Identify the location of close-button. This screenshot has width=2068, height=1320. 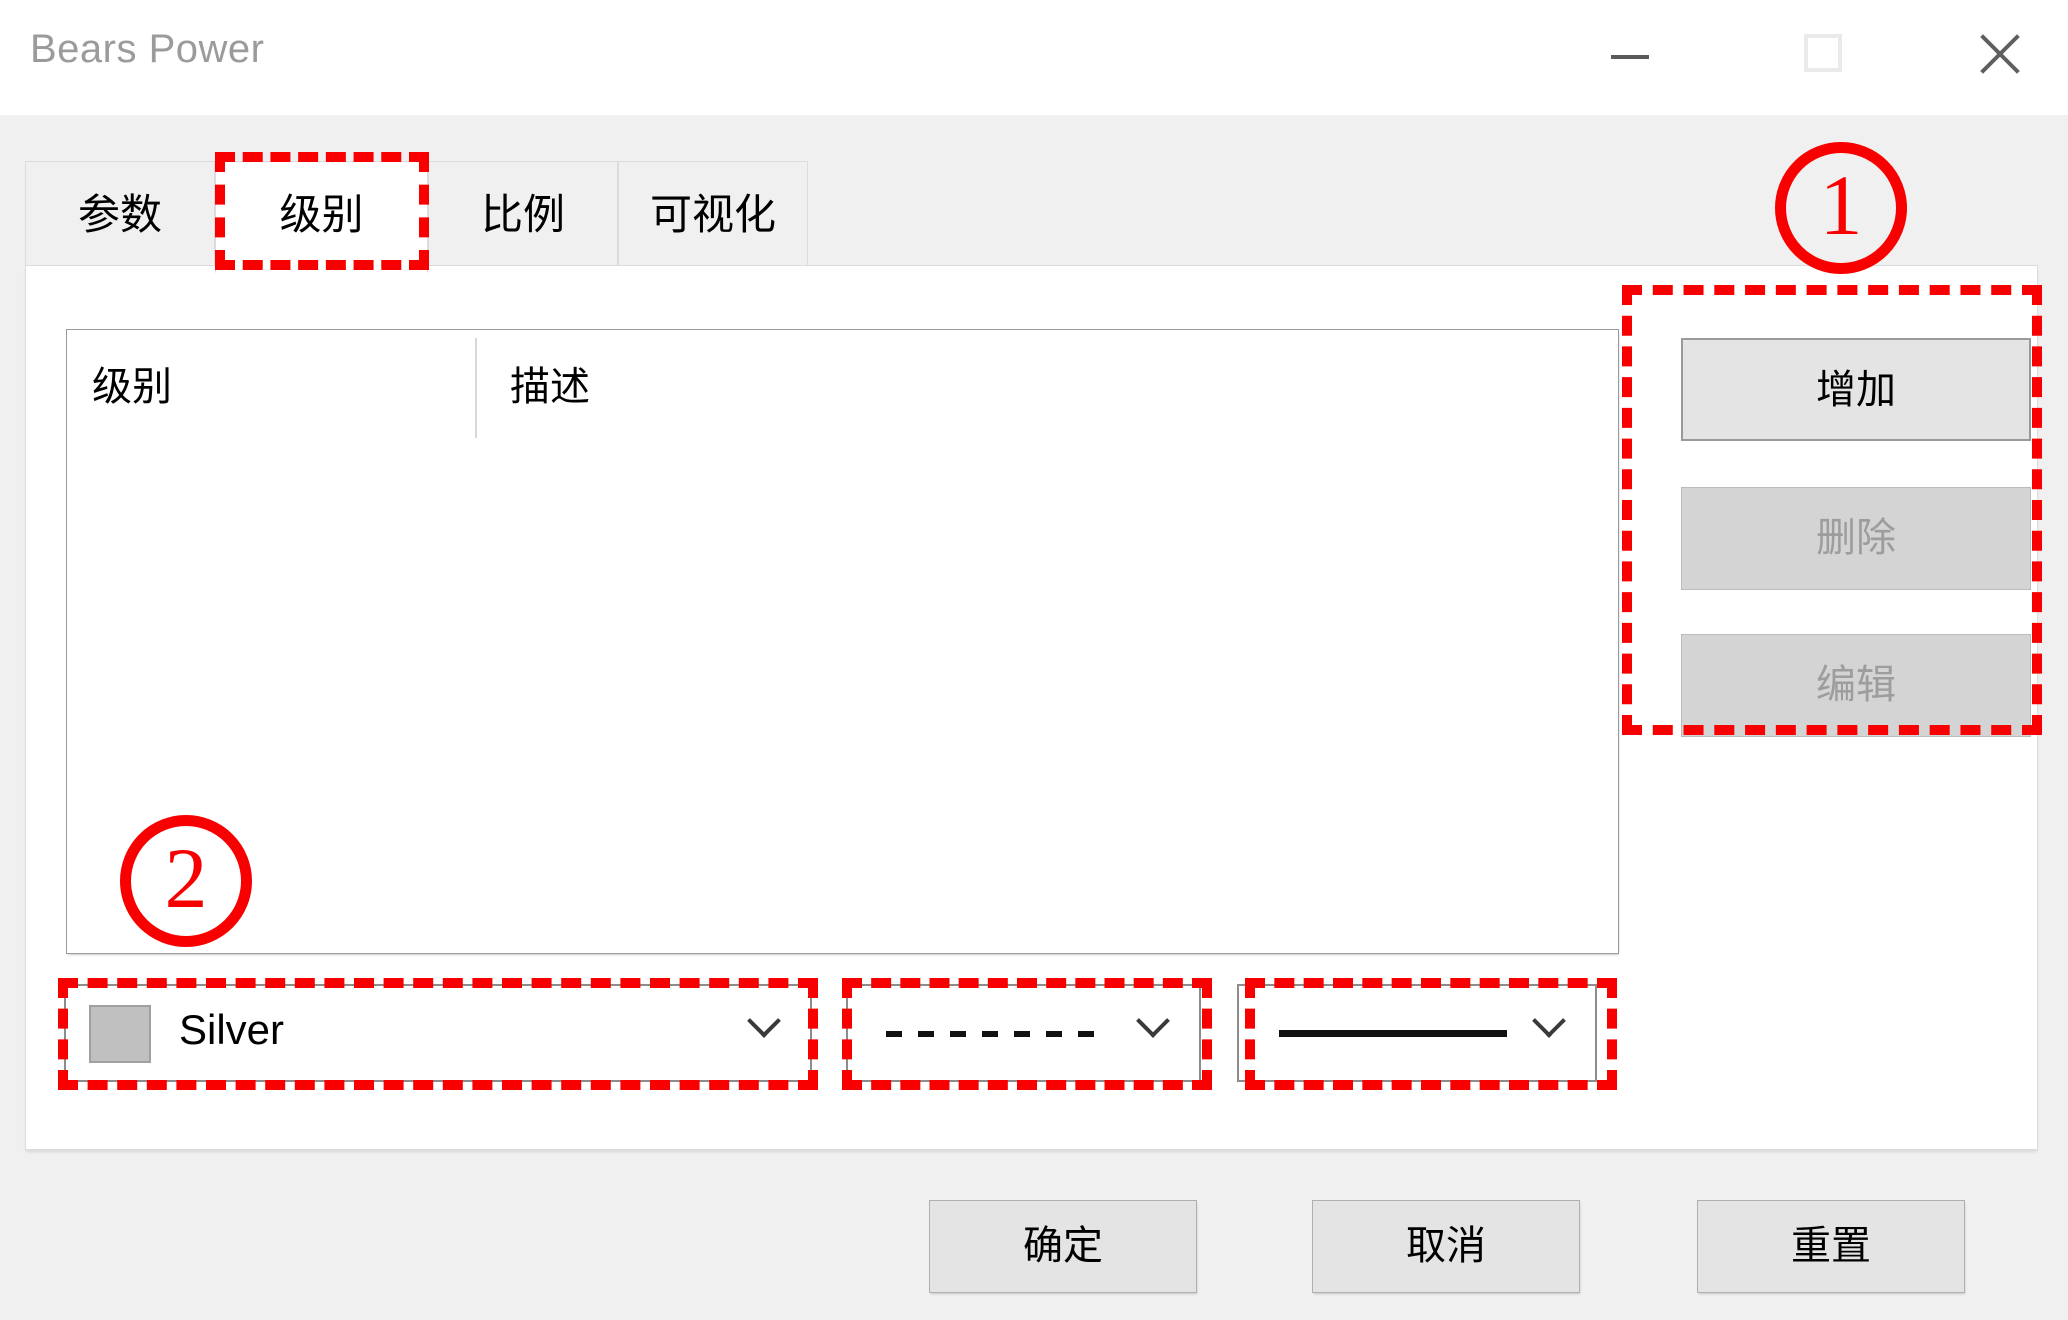
(2006, 57).